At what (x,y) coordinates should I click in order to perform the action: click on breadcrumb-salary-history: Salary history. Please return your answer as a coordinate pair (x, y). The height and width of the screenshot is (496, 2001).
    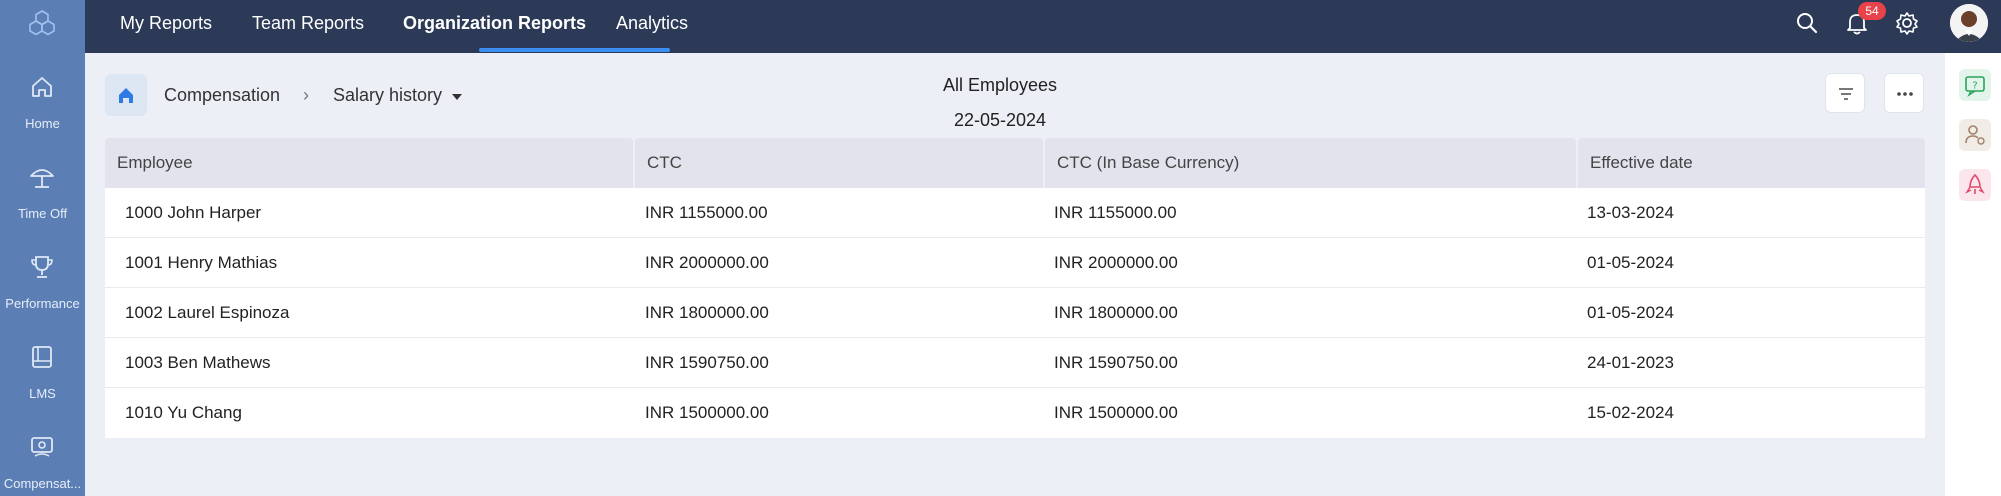
    Looking at the image, I should click on (387, 95).